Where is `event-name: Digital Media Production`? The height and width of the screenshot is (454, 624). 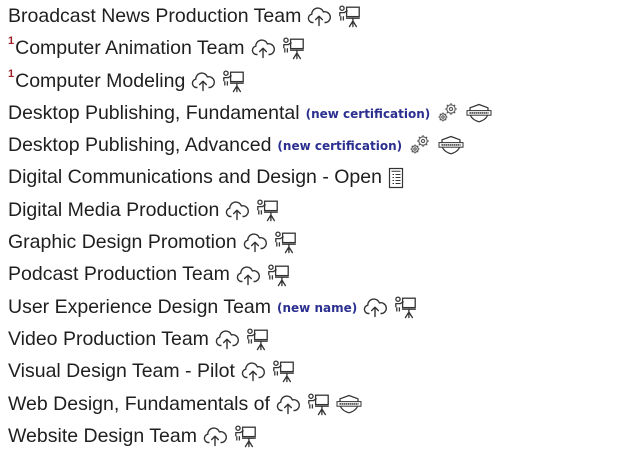
event-name: Digital Media Production is located at coordinates (114, 209).